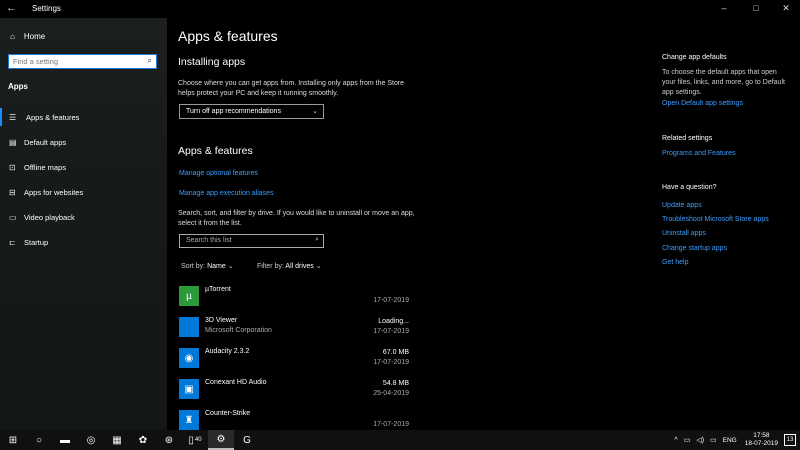  What do you see at coordinates (684, 233) in the screenshot?
I see `help-link-uninstall-apps: Uninstall apps` at bounding box center [684, 233].